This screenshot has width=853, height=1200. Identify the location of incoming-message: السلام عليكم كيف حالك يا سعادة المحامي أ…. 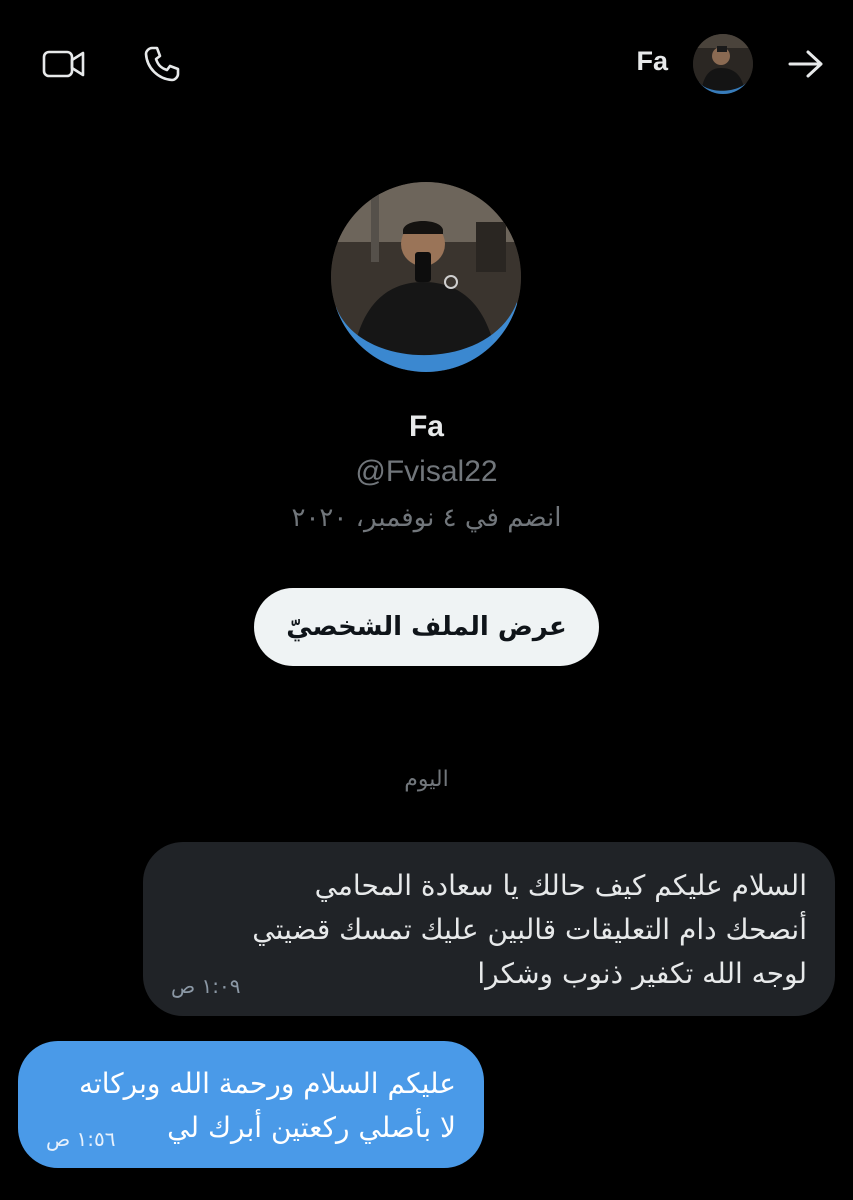
(489, 929).